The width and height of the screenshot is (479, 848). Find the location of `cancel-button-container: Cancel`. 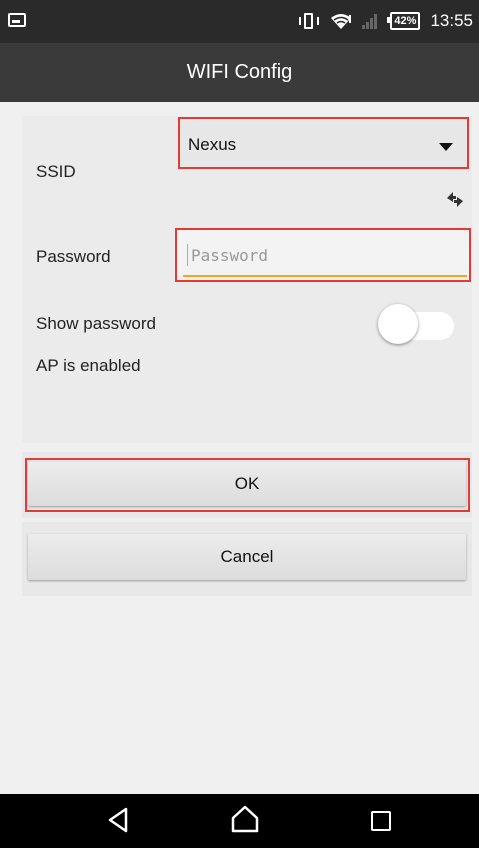

cancel-button-container: Cancel is located at coordinates (247, 559).